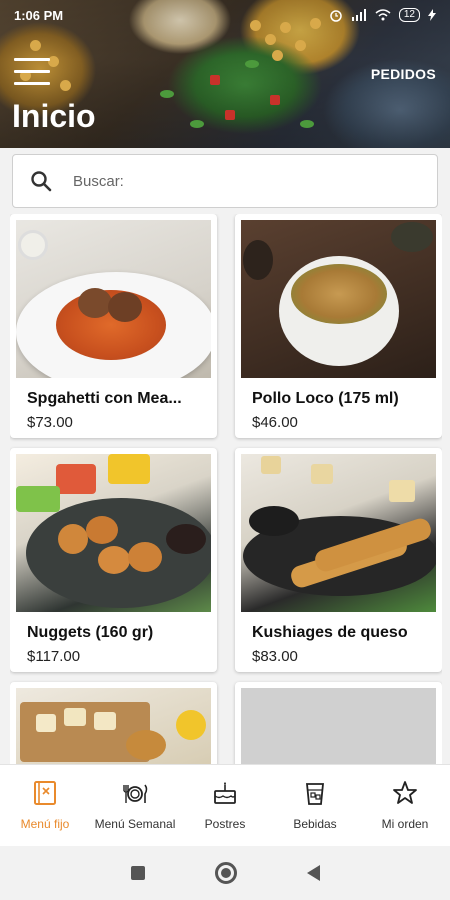 The width and height of the screenshot is (450, 900). I want to click on nav-postres: Postres, so click(225, 805).